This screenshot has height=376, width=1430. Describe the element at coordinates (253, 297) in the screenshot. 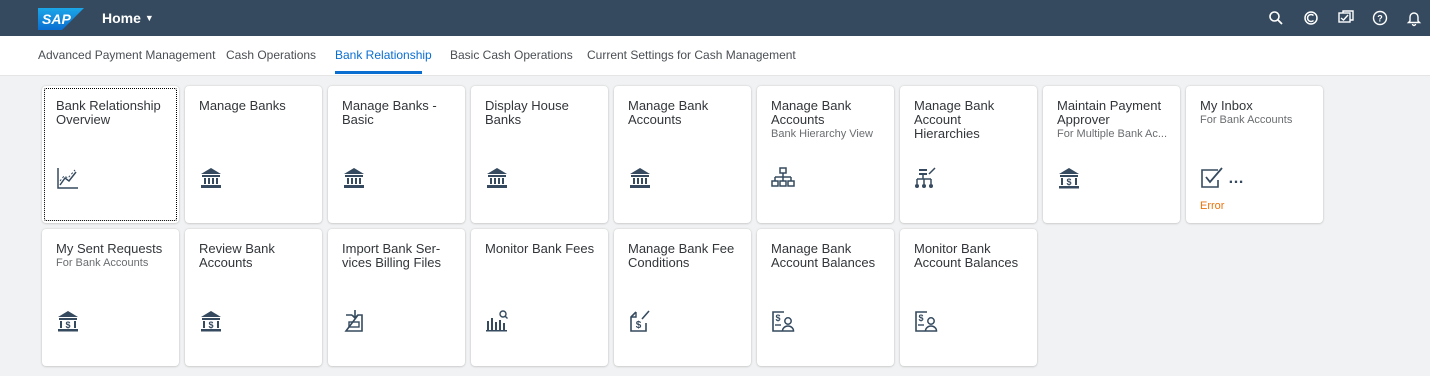

I see `tile-review-bank-accounts: Review Bank Accounts $` at that location.